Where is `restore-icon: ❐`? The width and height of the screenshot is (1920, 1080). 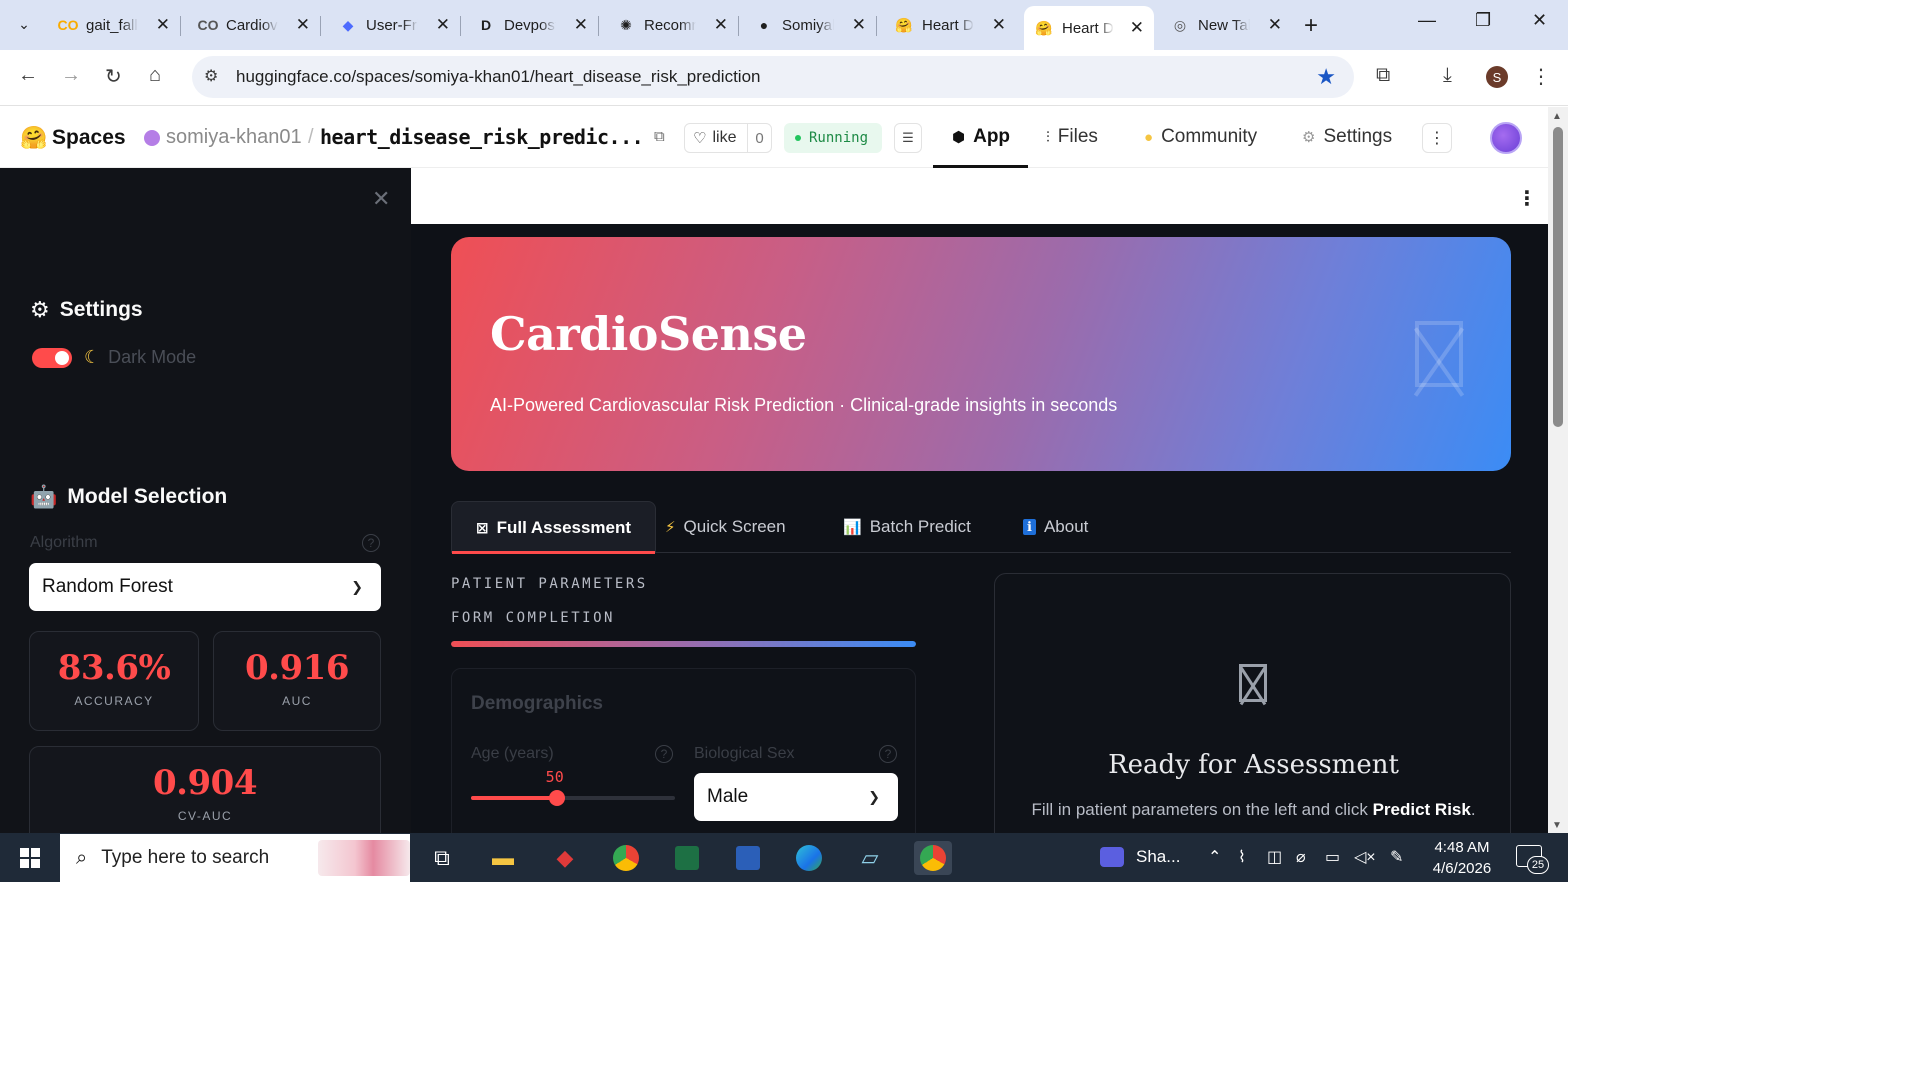 restore-icon: ❐ is located at coordinates (1483, 20).